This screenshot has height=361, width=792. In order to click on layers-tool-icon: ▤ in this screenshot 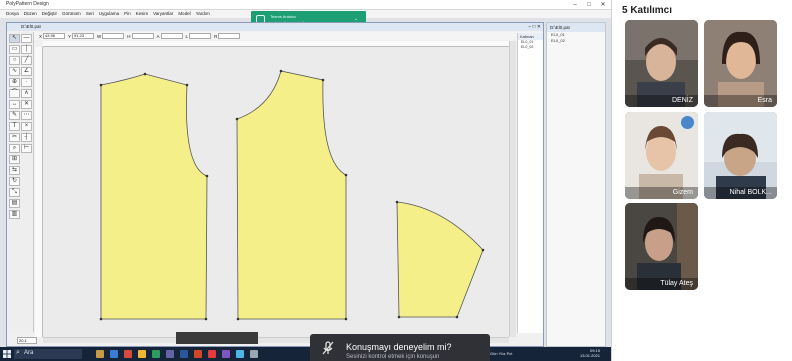, I will do `click(14, 203)`.